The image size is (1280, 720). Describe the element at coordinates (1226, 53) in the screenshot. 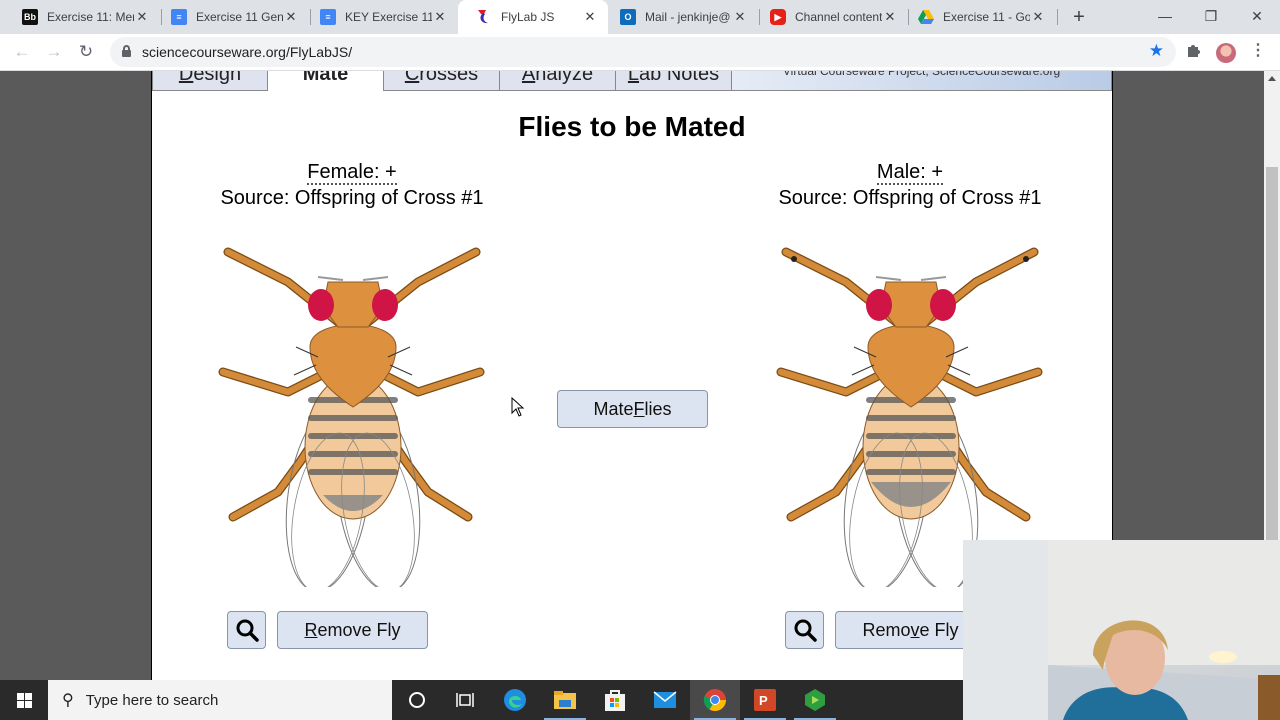

I see `profile-avatar` at that location.